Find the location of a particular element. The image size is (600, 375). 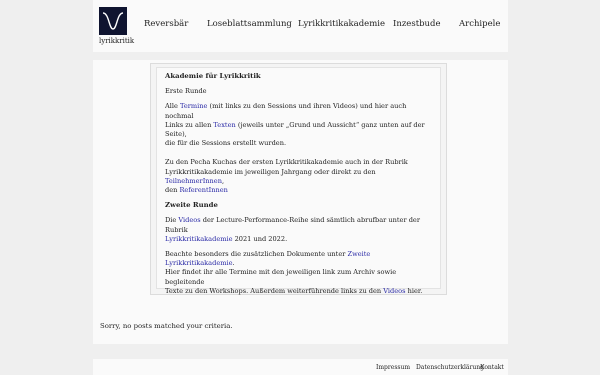

nav-item-reversbaer: Reversbär is located at coordinates (166, 24).